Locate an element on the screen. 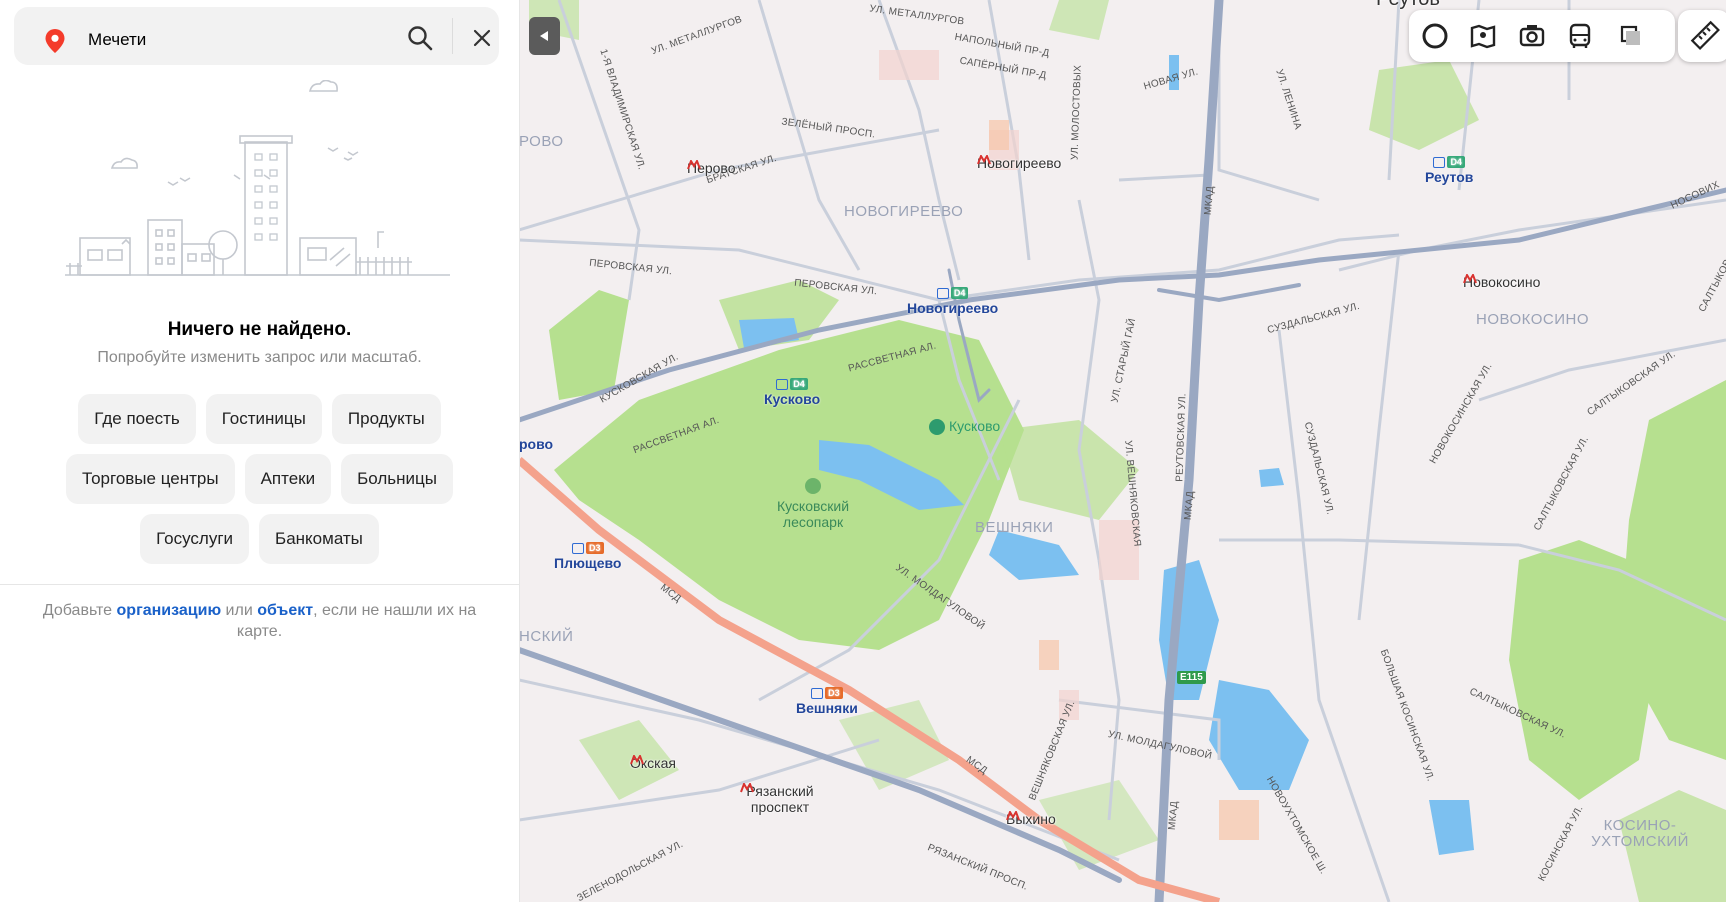 The height and width of the screenshot is (902, 1726). panorama-icon is located at coordinates (1483, 36).